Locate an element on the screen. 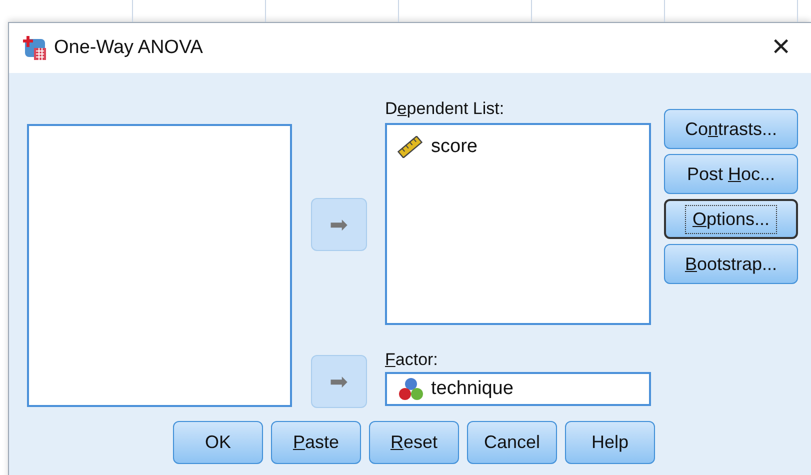 Image resolution: width=811 pixels, height=475 pixels. variable-name: score is located at coordinates (454, 147).